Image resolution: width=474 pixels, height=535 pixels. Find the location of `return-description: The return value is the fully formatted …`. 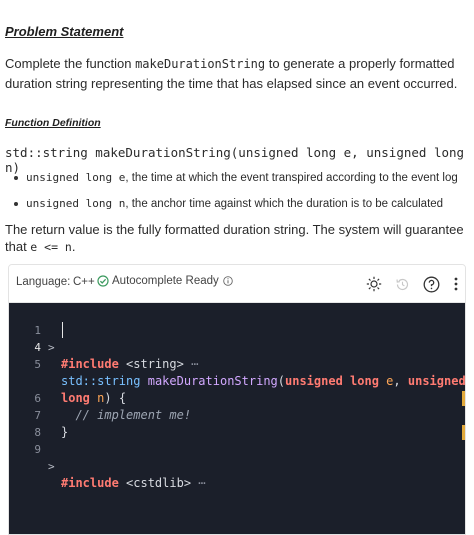

return-description: The return value is the fully formatted … is located at coordinates (237, 238).